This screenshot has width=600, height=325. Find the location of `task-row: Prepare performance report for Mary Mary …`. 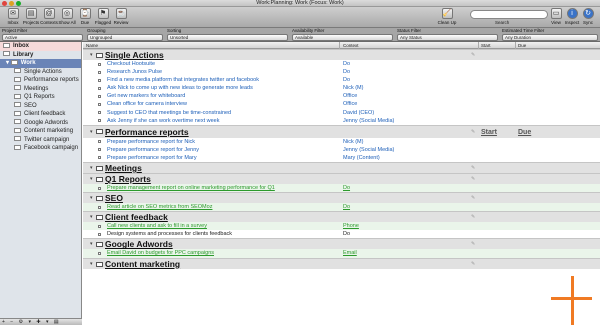

task-row: Prepare performance report for Mary Mary … is located at coordinates (341, 158).